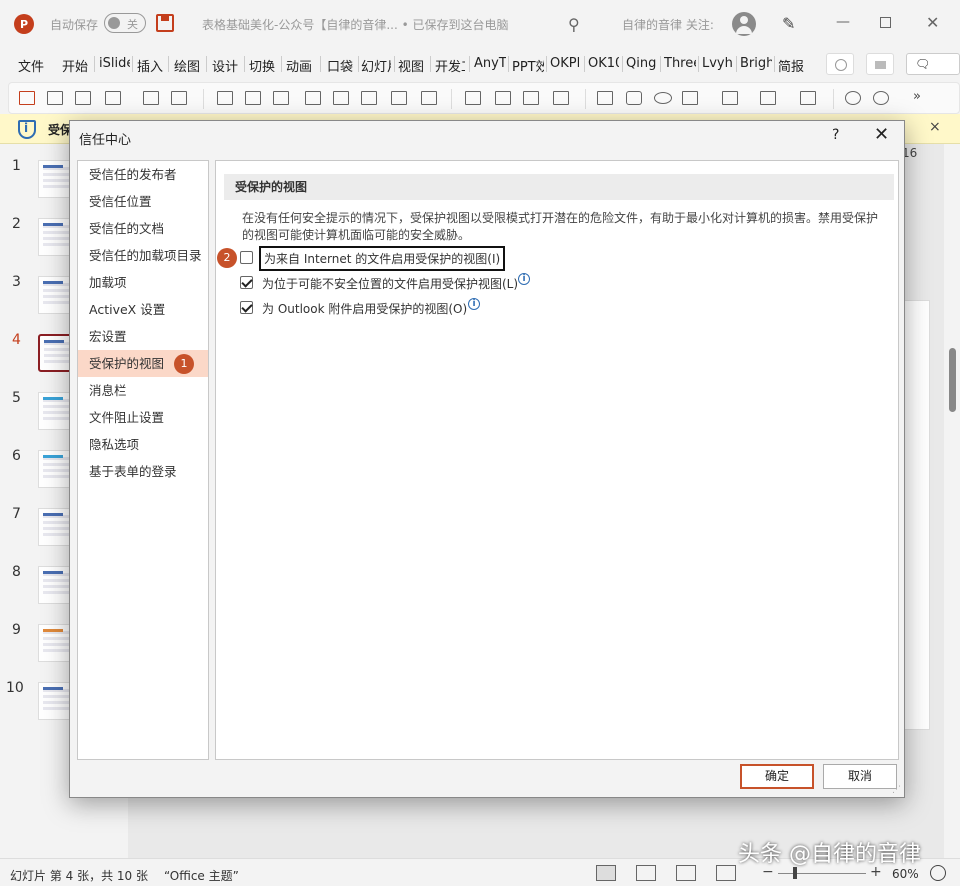  Describe the element at coordinates (917, 96) in the screenshot. I see `toolbar-more-icon: »` at that location.